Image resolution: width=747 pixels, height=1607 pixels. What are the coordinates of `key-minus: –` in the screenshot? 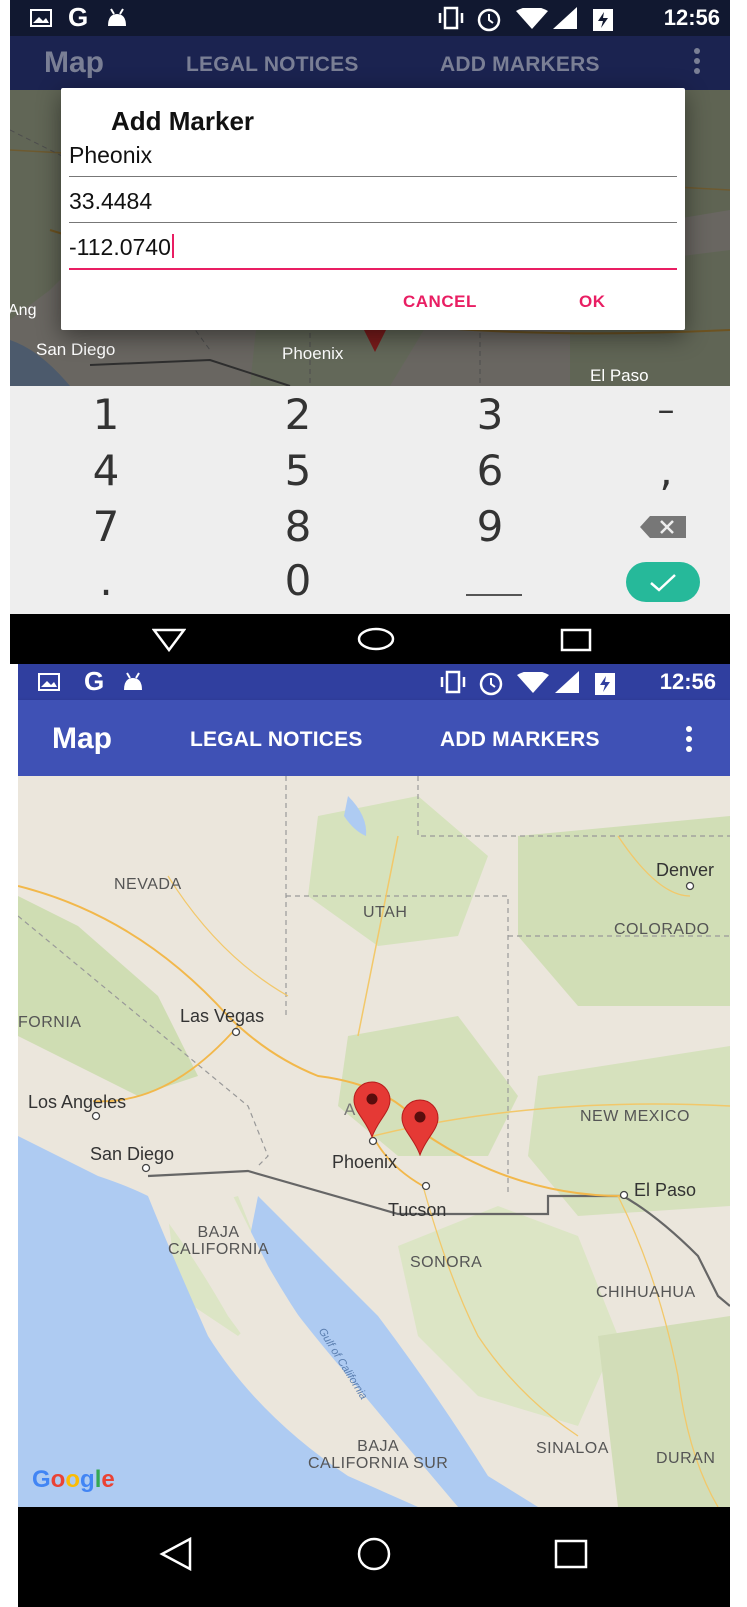 It's located at (666, 410).